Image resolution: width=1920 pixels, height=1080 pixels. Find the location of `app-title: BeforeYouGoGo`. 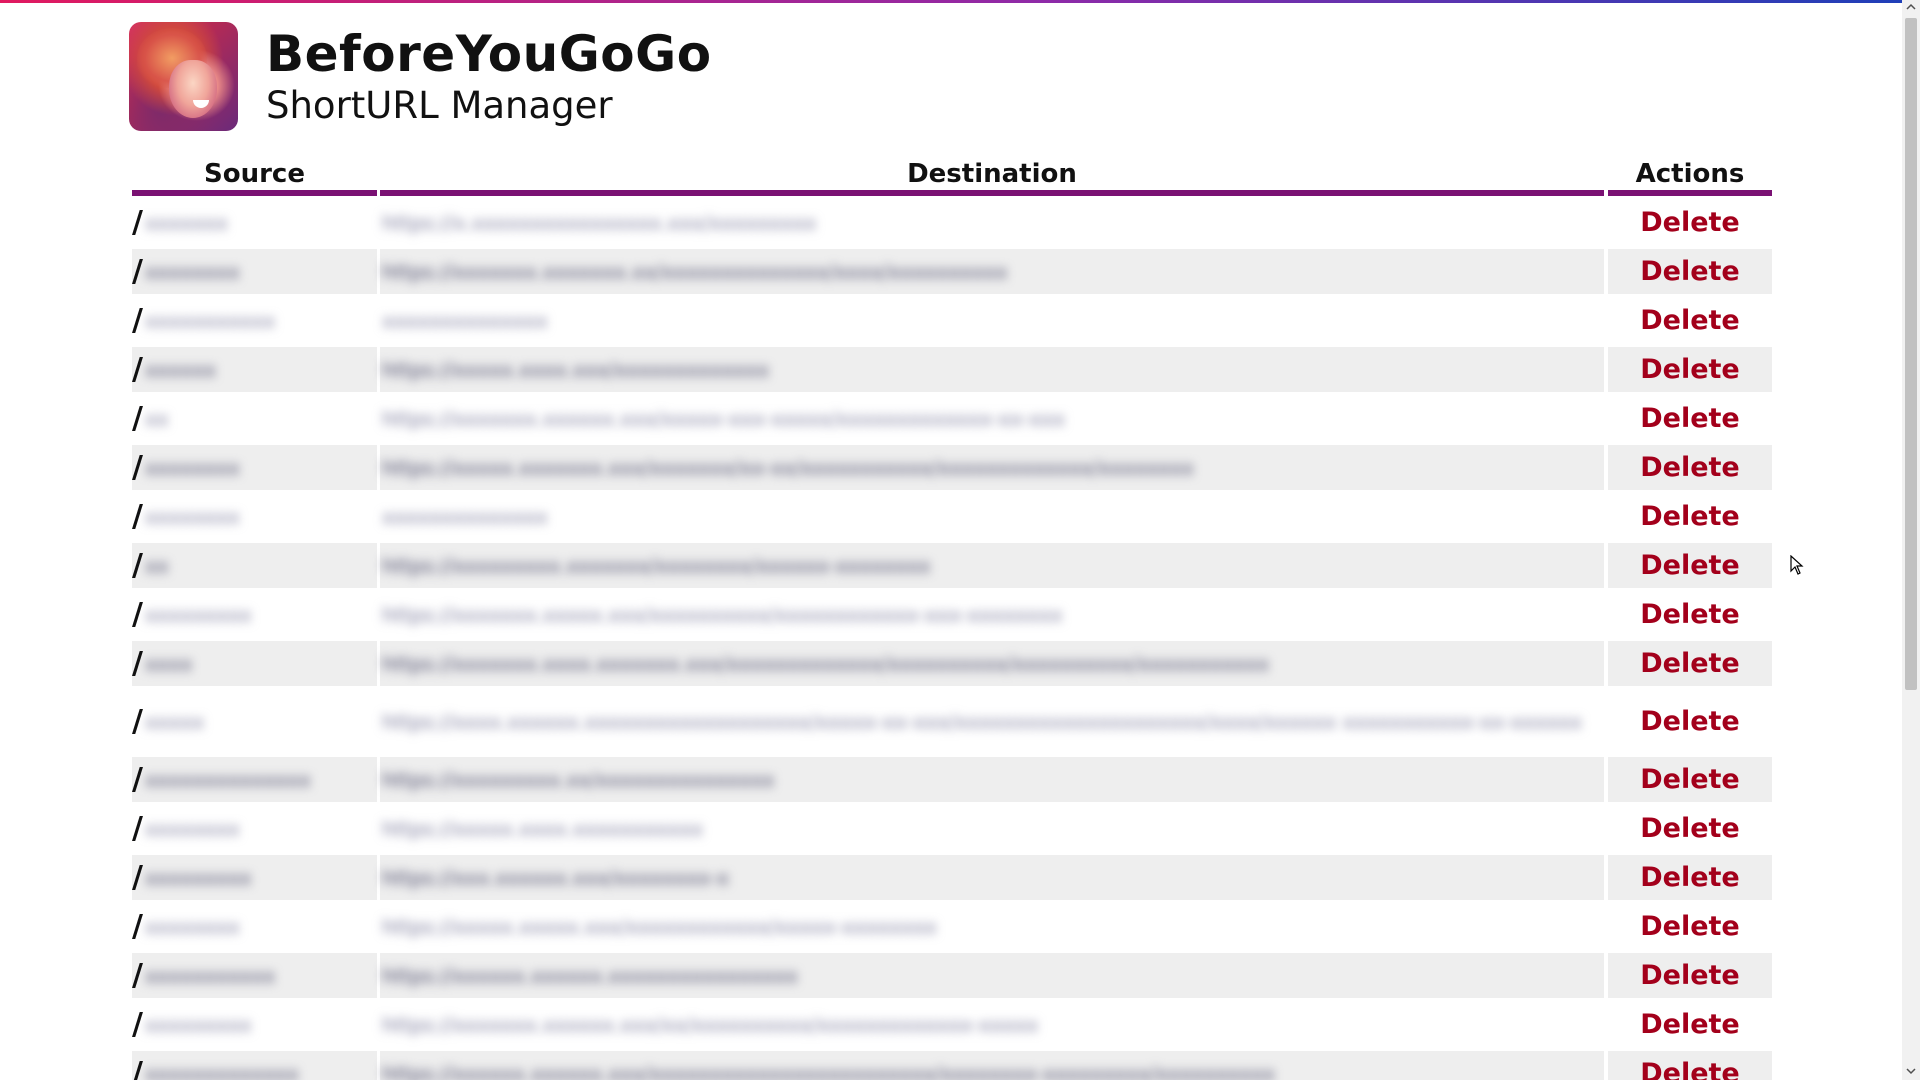

app-title: BeforeYouGoGo is located at coordinates (489, 53).